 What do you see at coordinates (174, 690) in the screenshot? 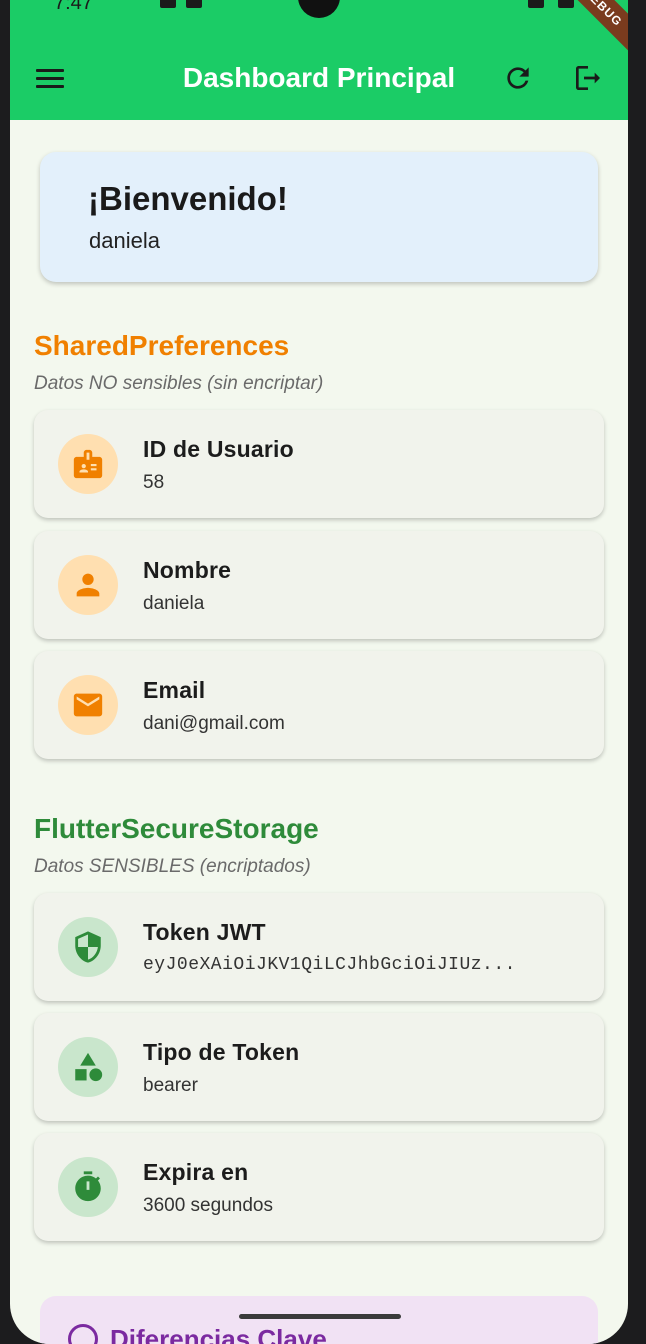
I see `card-label: Email` at bounding box center [174, 690].